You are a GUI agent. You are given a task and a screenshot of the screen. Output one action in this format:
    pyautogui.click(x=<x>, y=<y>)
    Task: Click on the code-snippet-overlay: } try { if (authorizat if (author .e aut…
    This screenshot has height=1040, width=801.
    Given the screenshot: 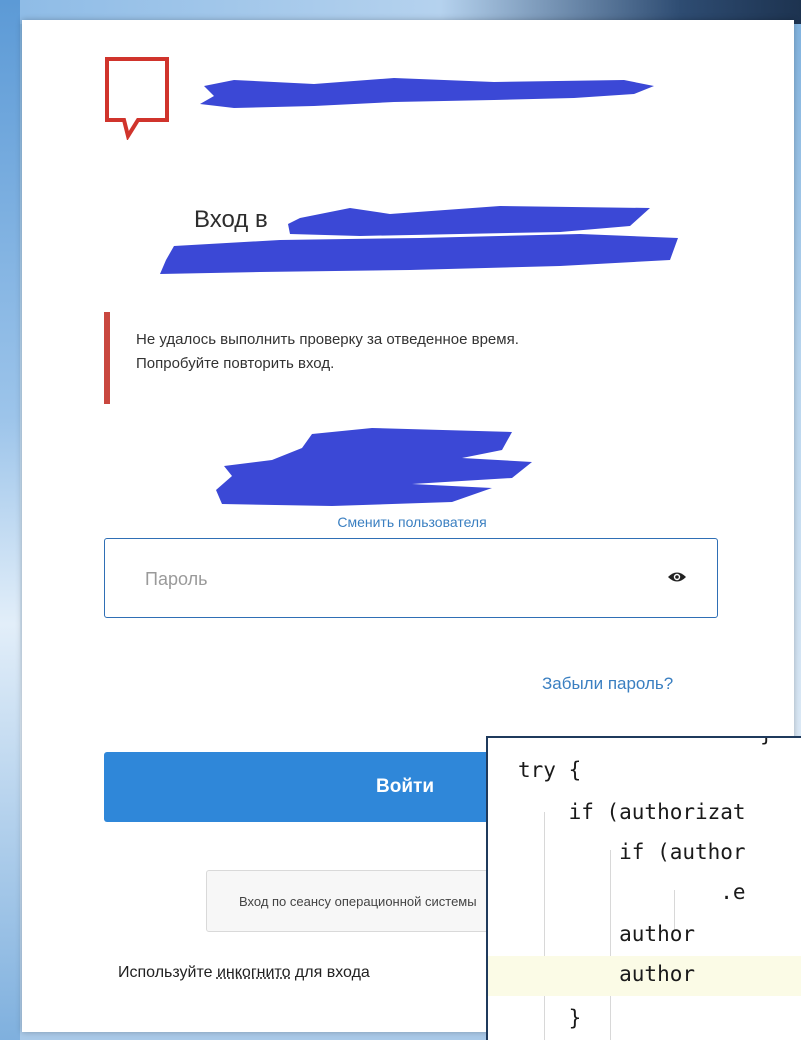 What is the action you would take?
    pyautogui.click(x=643, y=888)
    